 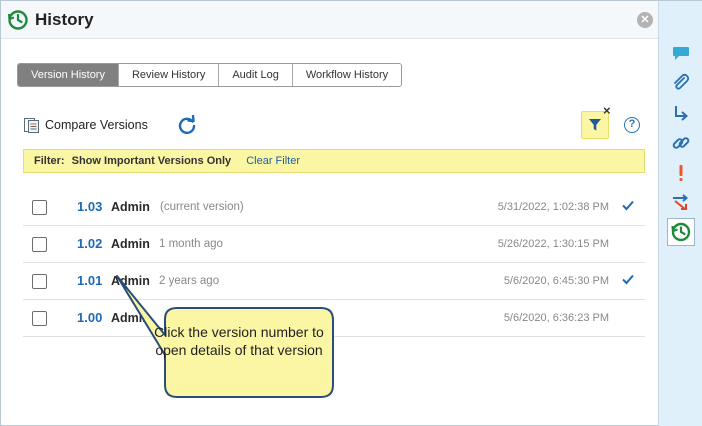 What do you see at coordinates (151, 161) in the screenshot?
I see `filter-value: Show Important Versions Only` at bounding box center [151, 161].